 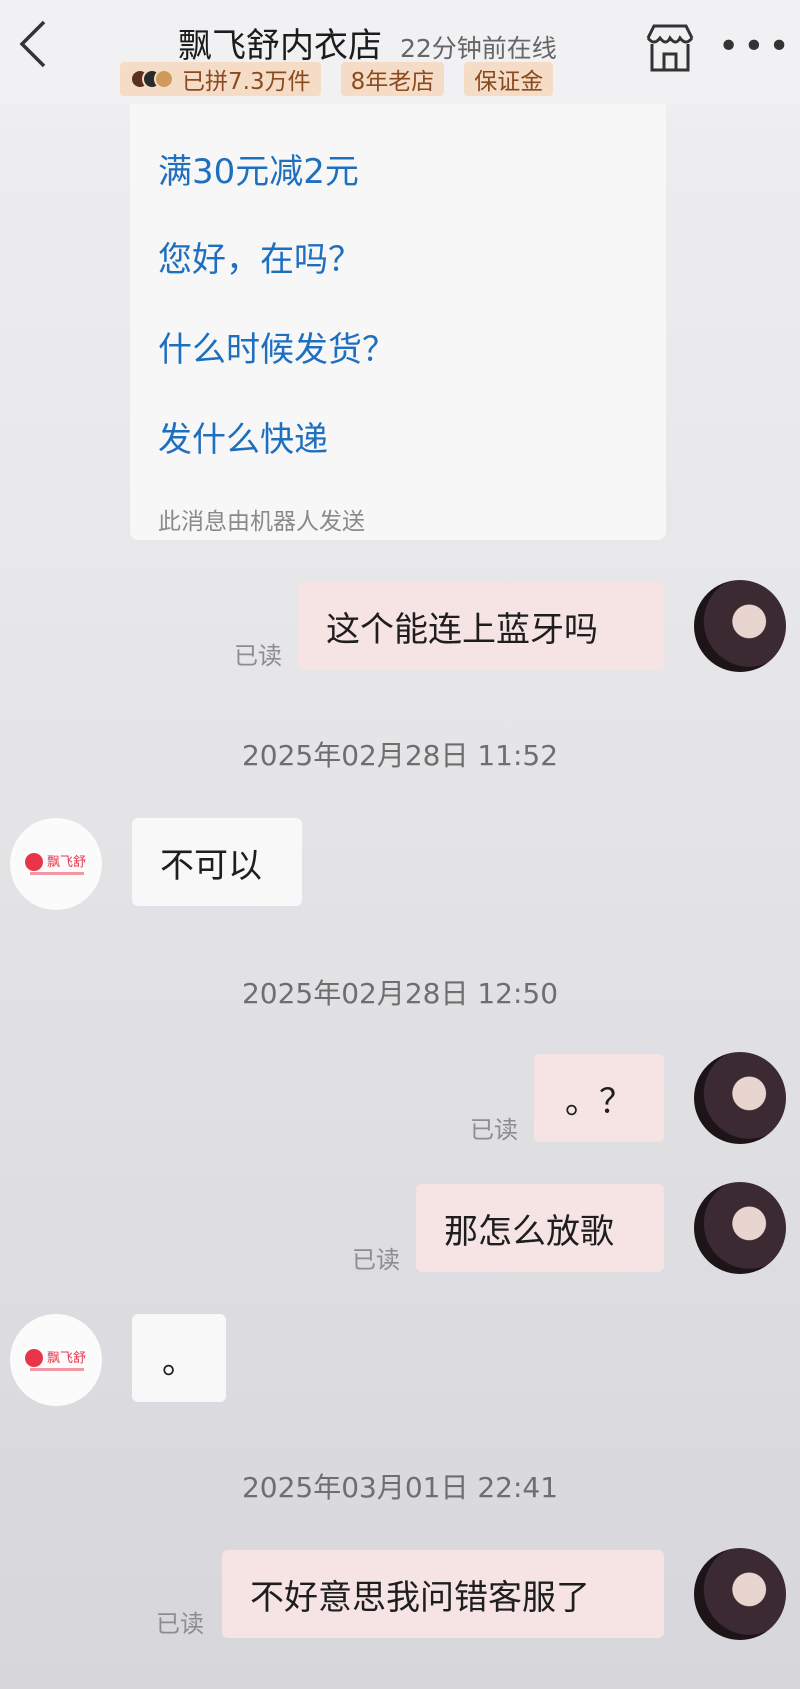 I want to click on store-button, so click(x=670, y=48).